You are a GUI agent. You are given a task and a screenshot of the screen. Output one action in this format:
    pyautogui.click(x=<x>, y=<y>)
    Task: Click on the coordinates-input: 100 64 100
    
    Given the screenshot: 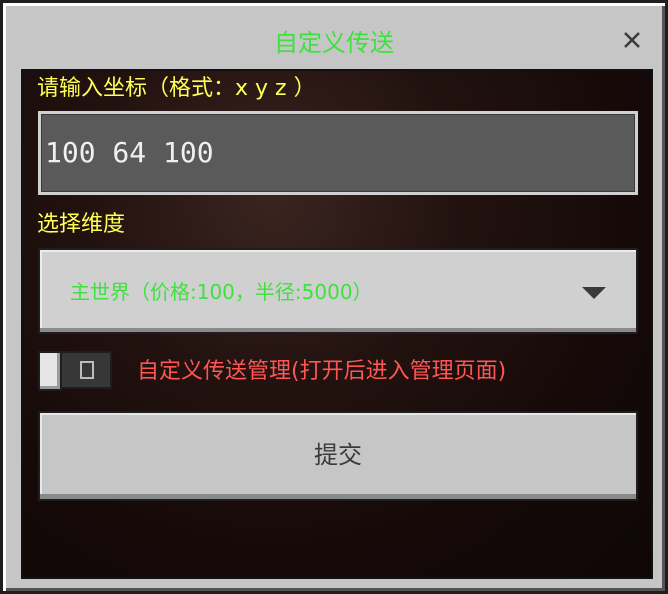 What is the action you would take?
    pyautogui.click(x=338, y=153)
    